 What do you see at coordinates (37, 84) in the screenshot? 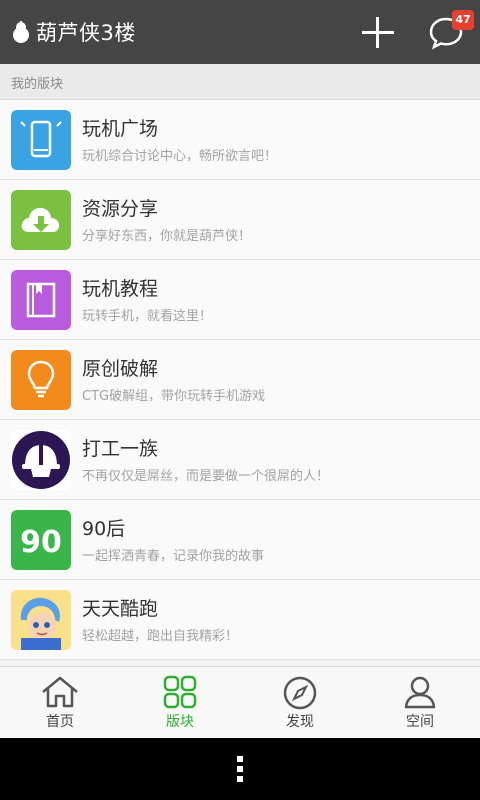
I see `section-title: 我的版块` at bounding box center [37, 84].